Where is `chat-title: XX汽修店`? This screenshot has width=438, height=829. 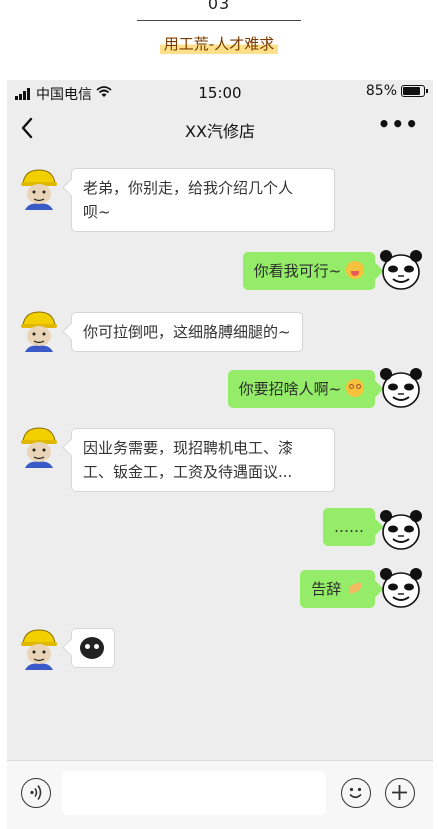
chat-title: XX汽修店 is located at coordinates (220, 131).